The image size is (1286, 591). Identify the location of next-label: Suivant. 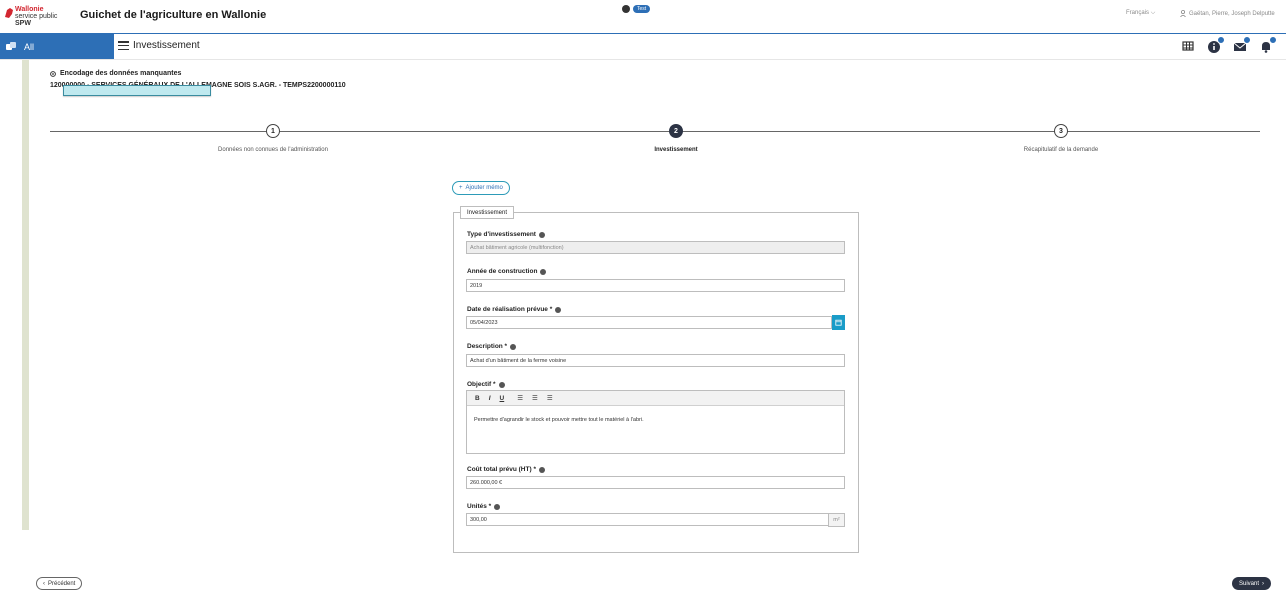
(1249, 583).